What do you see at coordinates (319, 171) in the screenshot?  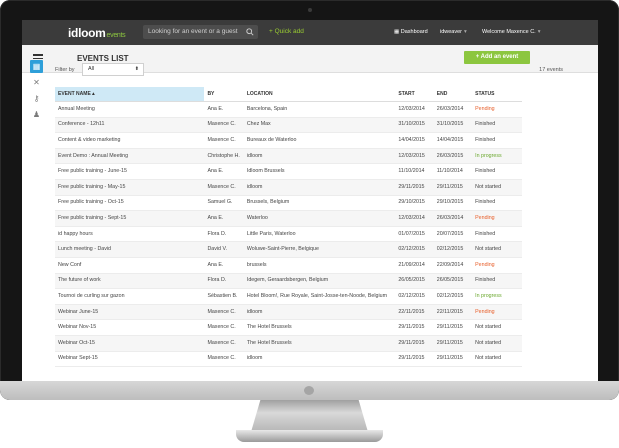 I see `location-cell: Idloom Brussels` at bounding box center [319, 171].